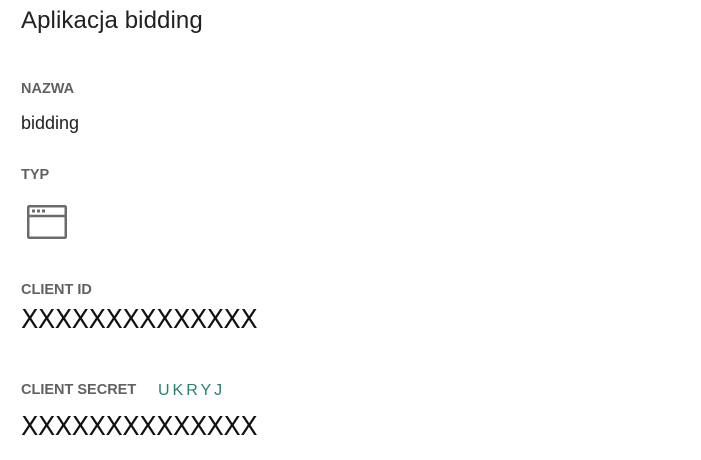  Describe the element at coordinates (112, 20) in the screenshot. I see `page-title: Aplikacja bidding` at that location.